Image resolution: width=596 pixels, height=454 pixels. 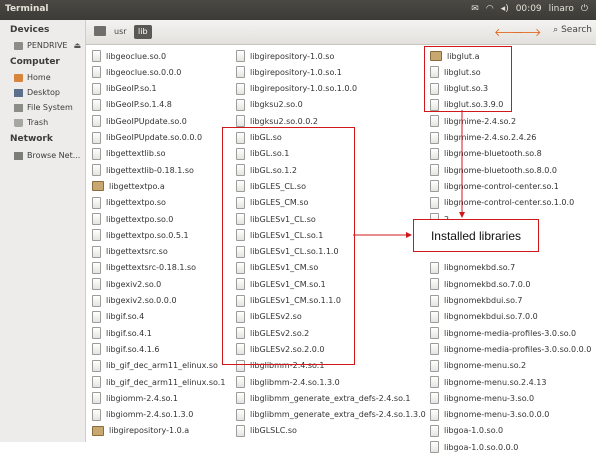 What do you see at coordinates (129, 154) in the screenshot?
I see `file-item: libgettextlib.so` at bounding box center [129, 154].